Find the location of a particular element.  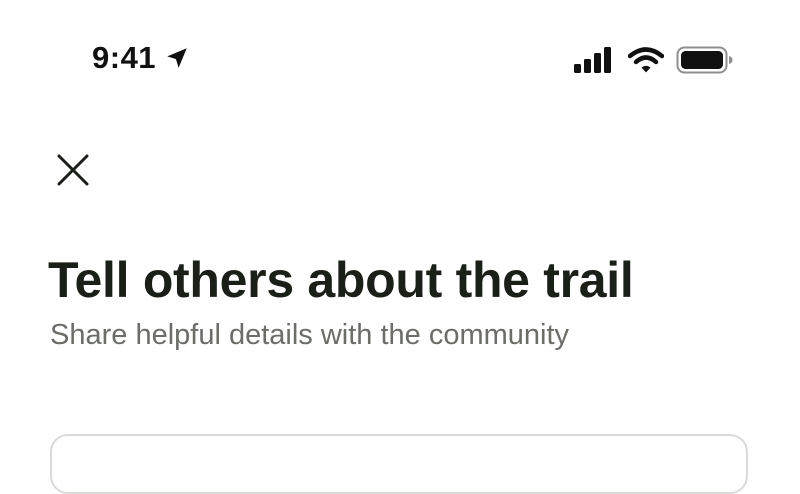

close-button is located at coordinates (73, 170).